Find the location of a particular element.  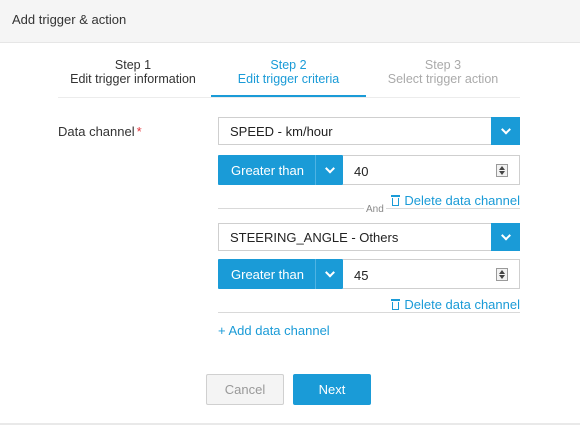

channel-select-1: SPEED - km/hour is located at coordinates (369, 131).